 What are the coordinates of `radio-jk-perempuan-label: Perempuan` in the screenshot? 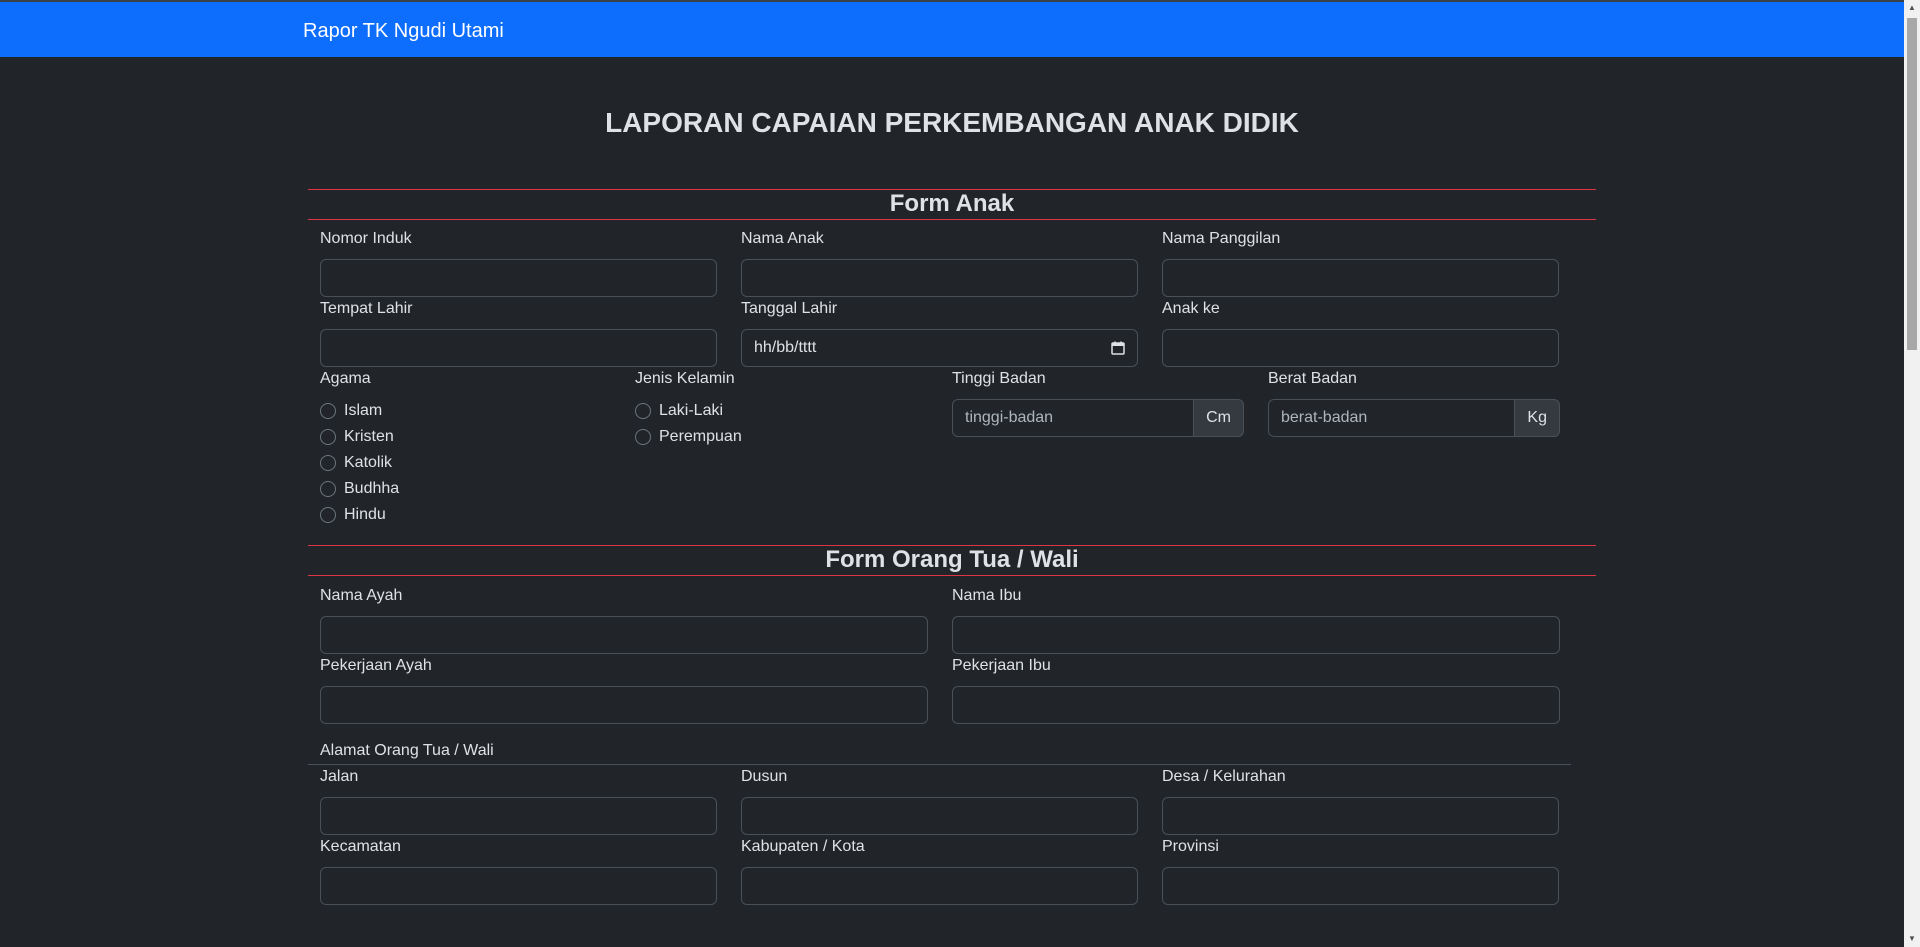 It's located at (700, 436).